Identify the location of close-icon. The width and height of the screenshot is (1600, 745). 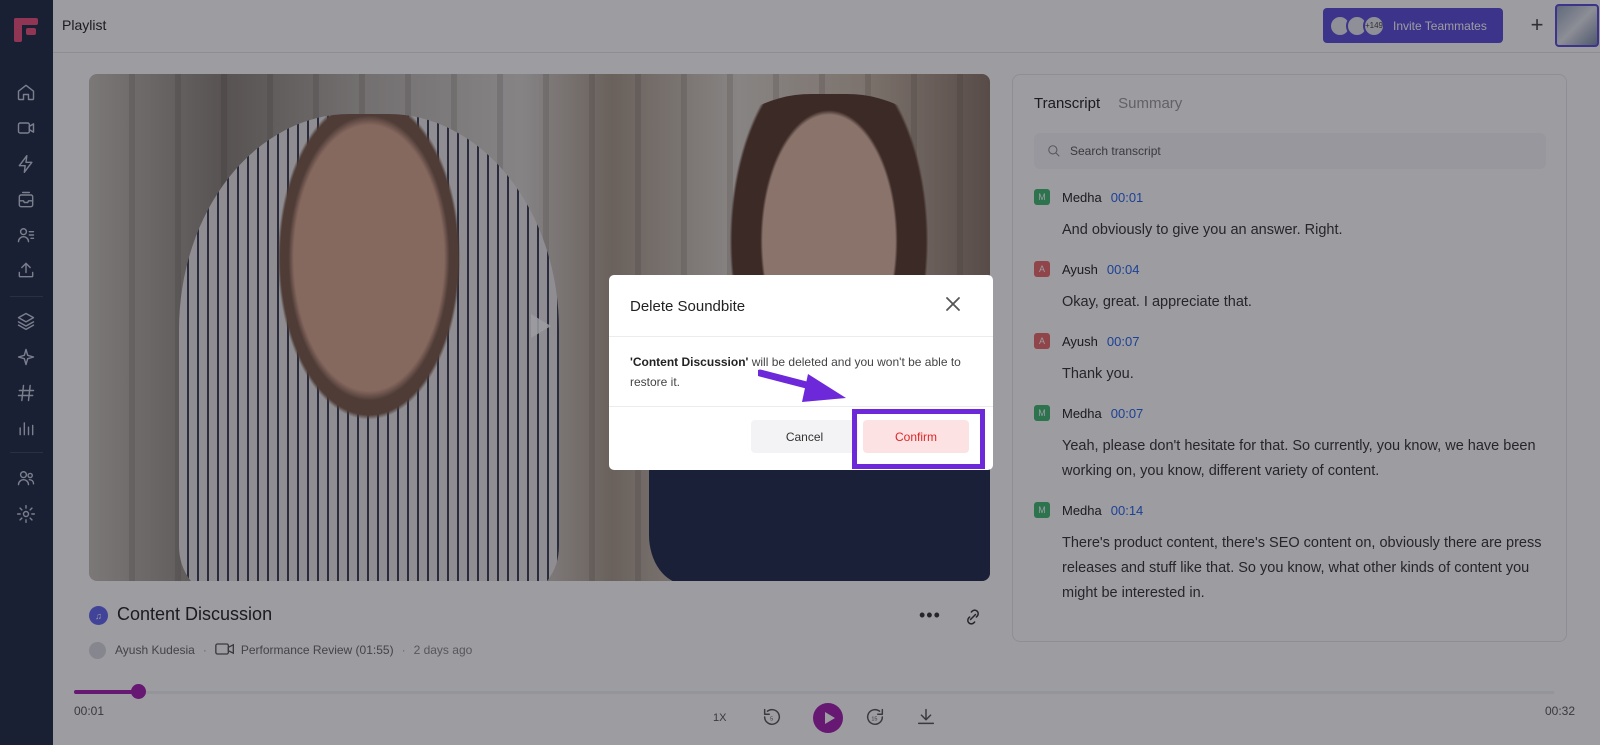
(955, 306).